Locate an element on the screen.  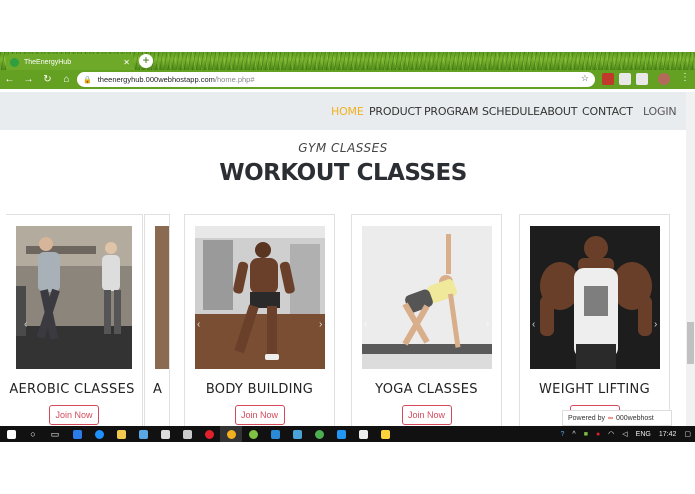
wifi-icon: ◠ is located at coordinates (611, 434).